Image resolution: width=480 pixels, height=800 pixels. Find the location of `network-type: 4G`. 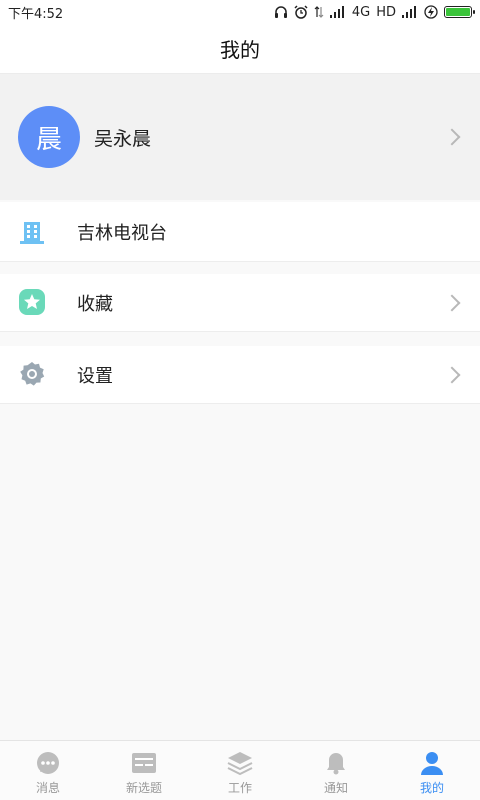

network-type: 4G is located at coordinates (361, 12).